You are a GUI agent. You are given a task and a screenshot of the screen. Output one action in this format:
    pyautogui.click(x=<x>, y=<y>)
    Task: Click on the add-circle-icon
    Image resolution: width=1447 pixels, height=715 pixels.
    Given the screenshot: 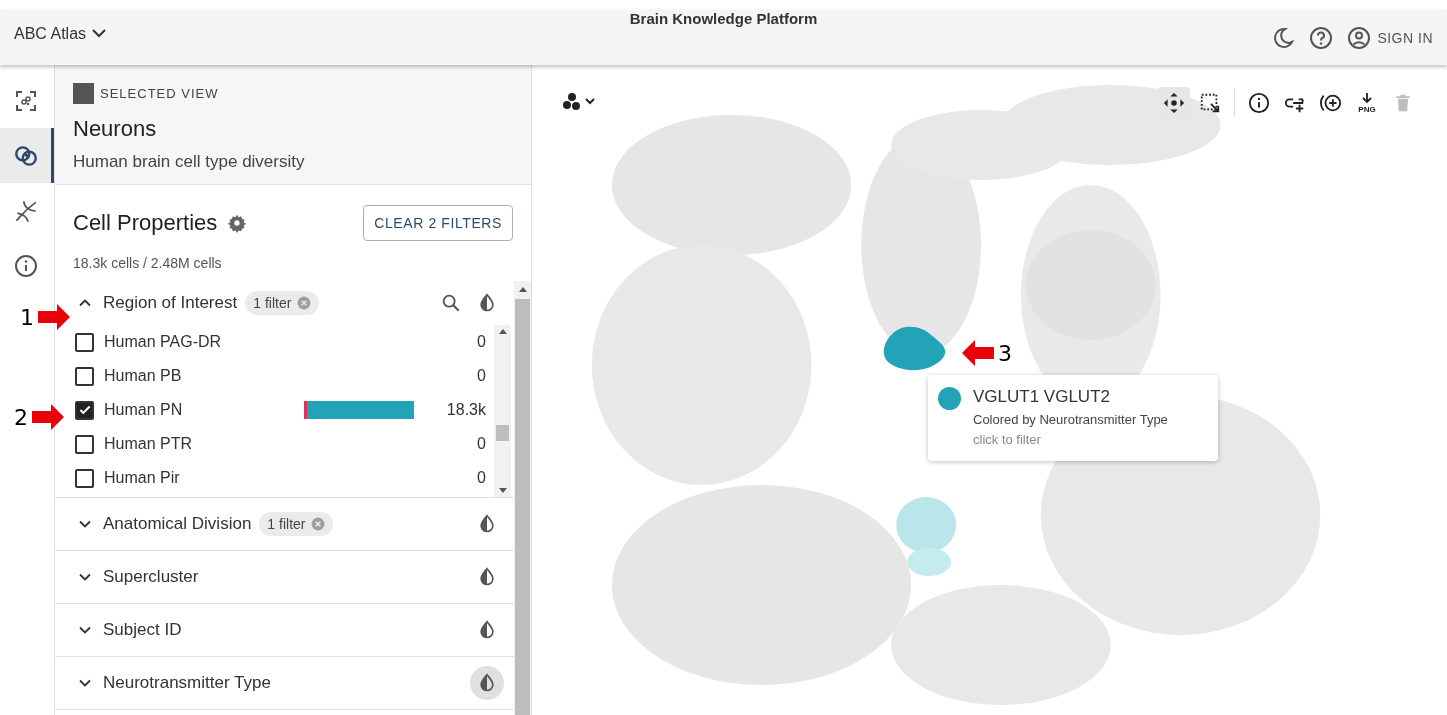 What is the action you would take?
    pyautogui.click(x=1331, y=103)
    